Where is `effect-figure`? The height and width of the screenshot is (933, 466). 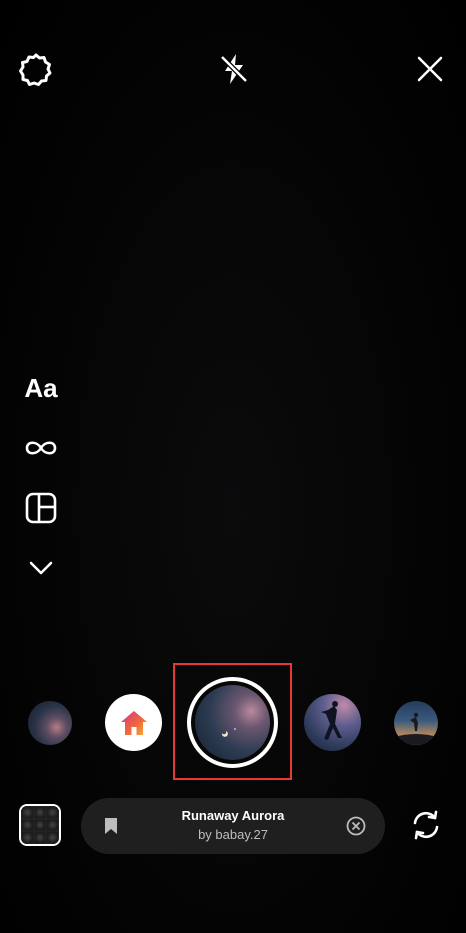 effect-figure is located at coordinates (332, 722).